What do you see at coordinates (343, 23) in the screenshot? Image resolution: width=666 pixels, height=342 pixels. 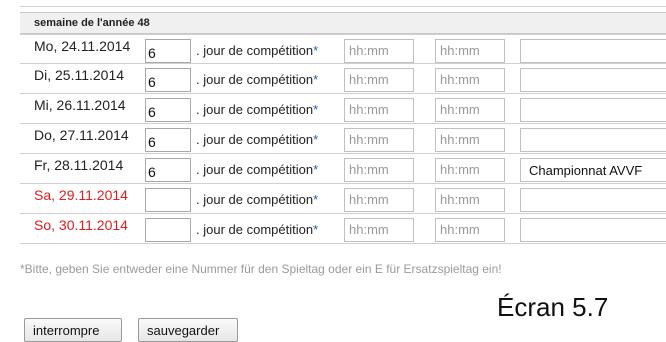 I see `week-header: semaine de l'année 48` at bounding box center [343, 23].